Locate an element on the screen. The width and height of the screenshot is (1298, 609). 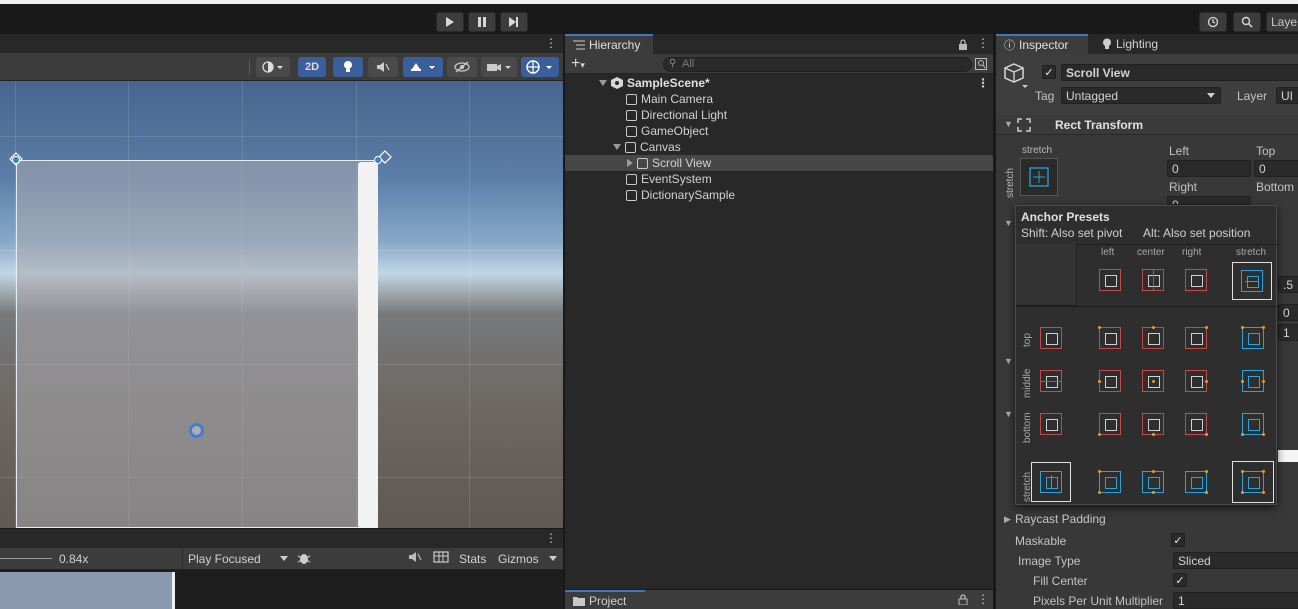
raycast-padding-label: Raycast Padding is located at coordinates (1060, 519).